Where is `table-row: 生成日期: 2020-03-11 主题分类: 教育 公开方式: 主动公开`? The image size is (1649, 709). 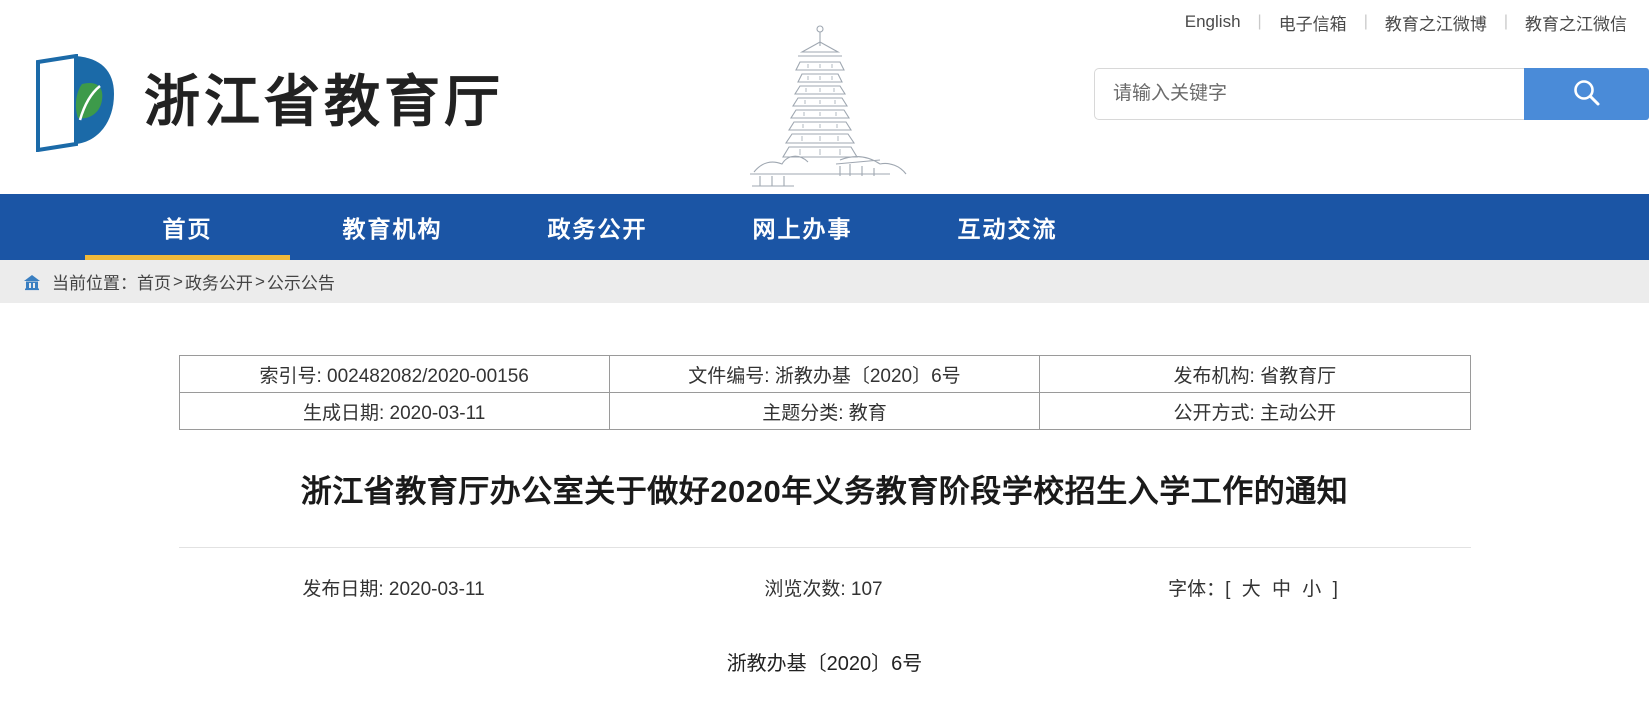
table-row: 生成日期: 2020-03-11 主题分类: 教育 公开方式: 主动公开 is located at coordinates (824, 411).